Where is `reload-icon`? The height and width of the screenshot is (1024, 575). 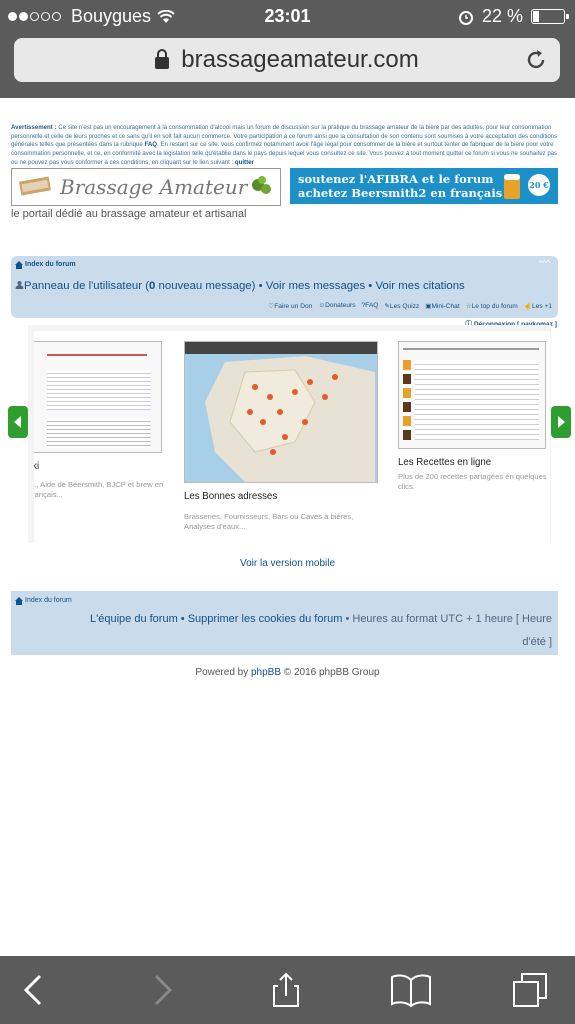
reload-icon is located at coordinates (536, 60).